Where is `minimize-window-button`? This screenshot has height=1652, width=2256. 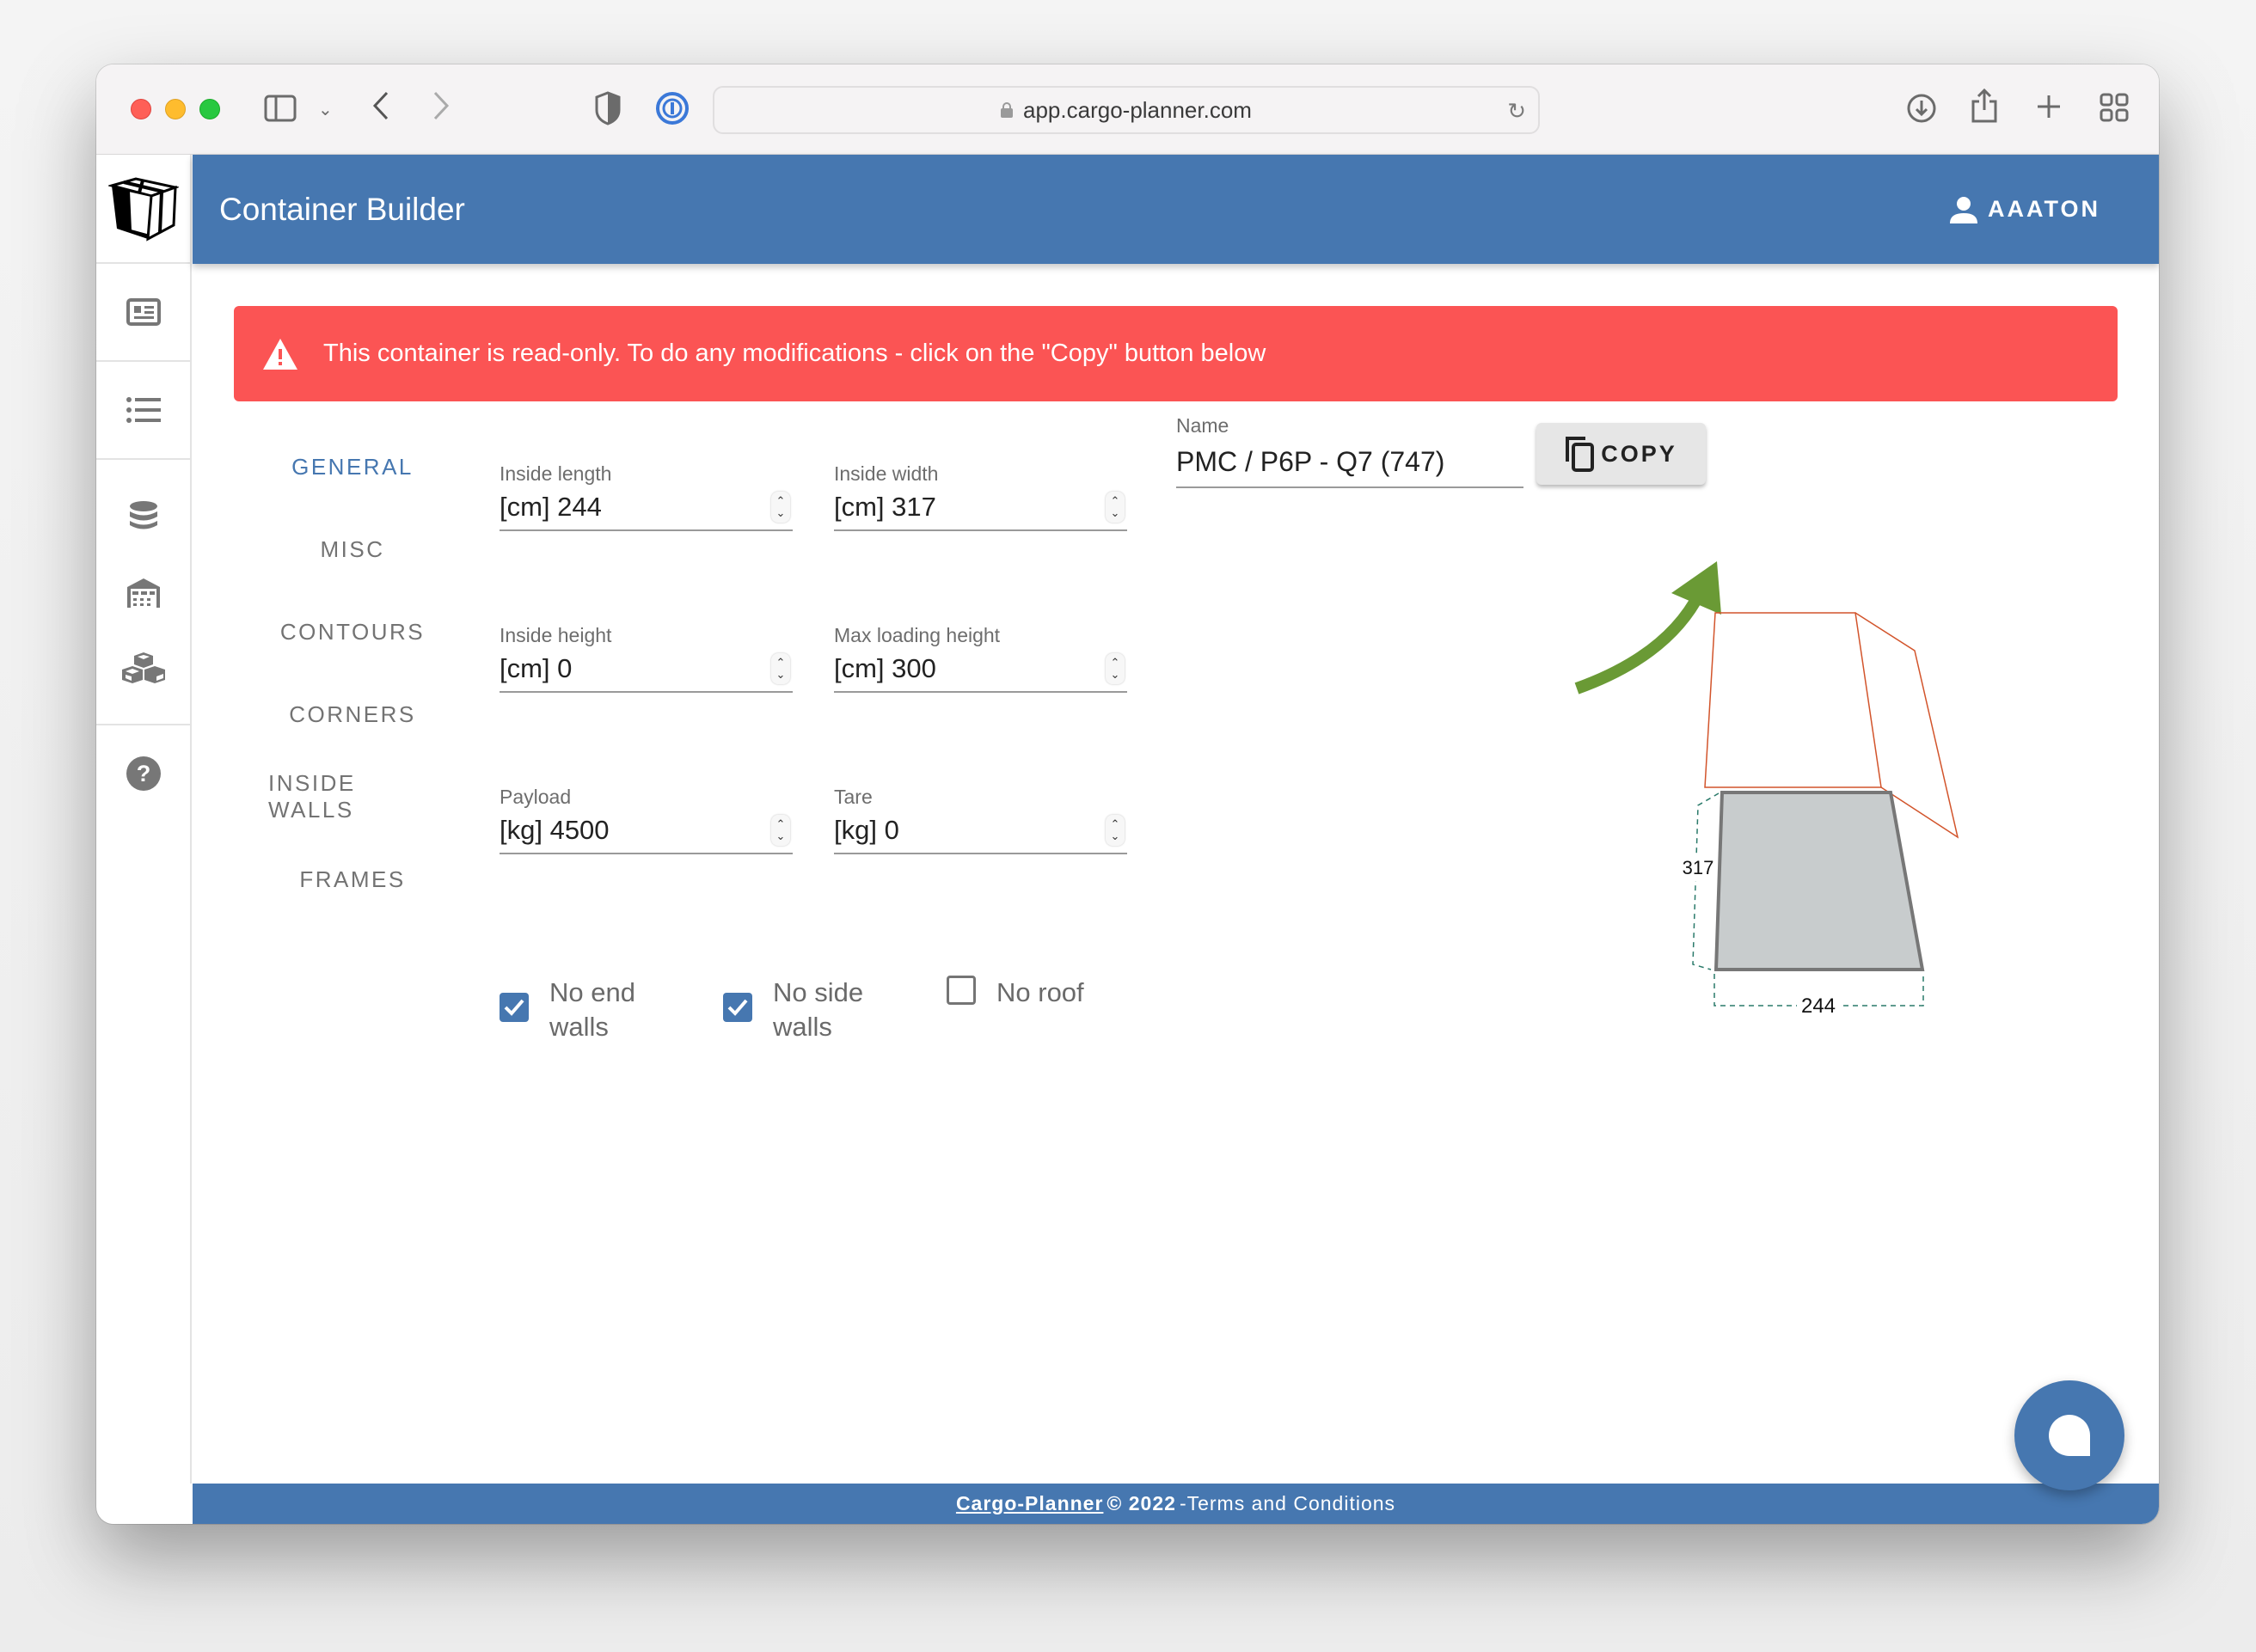 minimize-window-button is located at coordinates (175, 109).